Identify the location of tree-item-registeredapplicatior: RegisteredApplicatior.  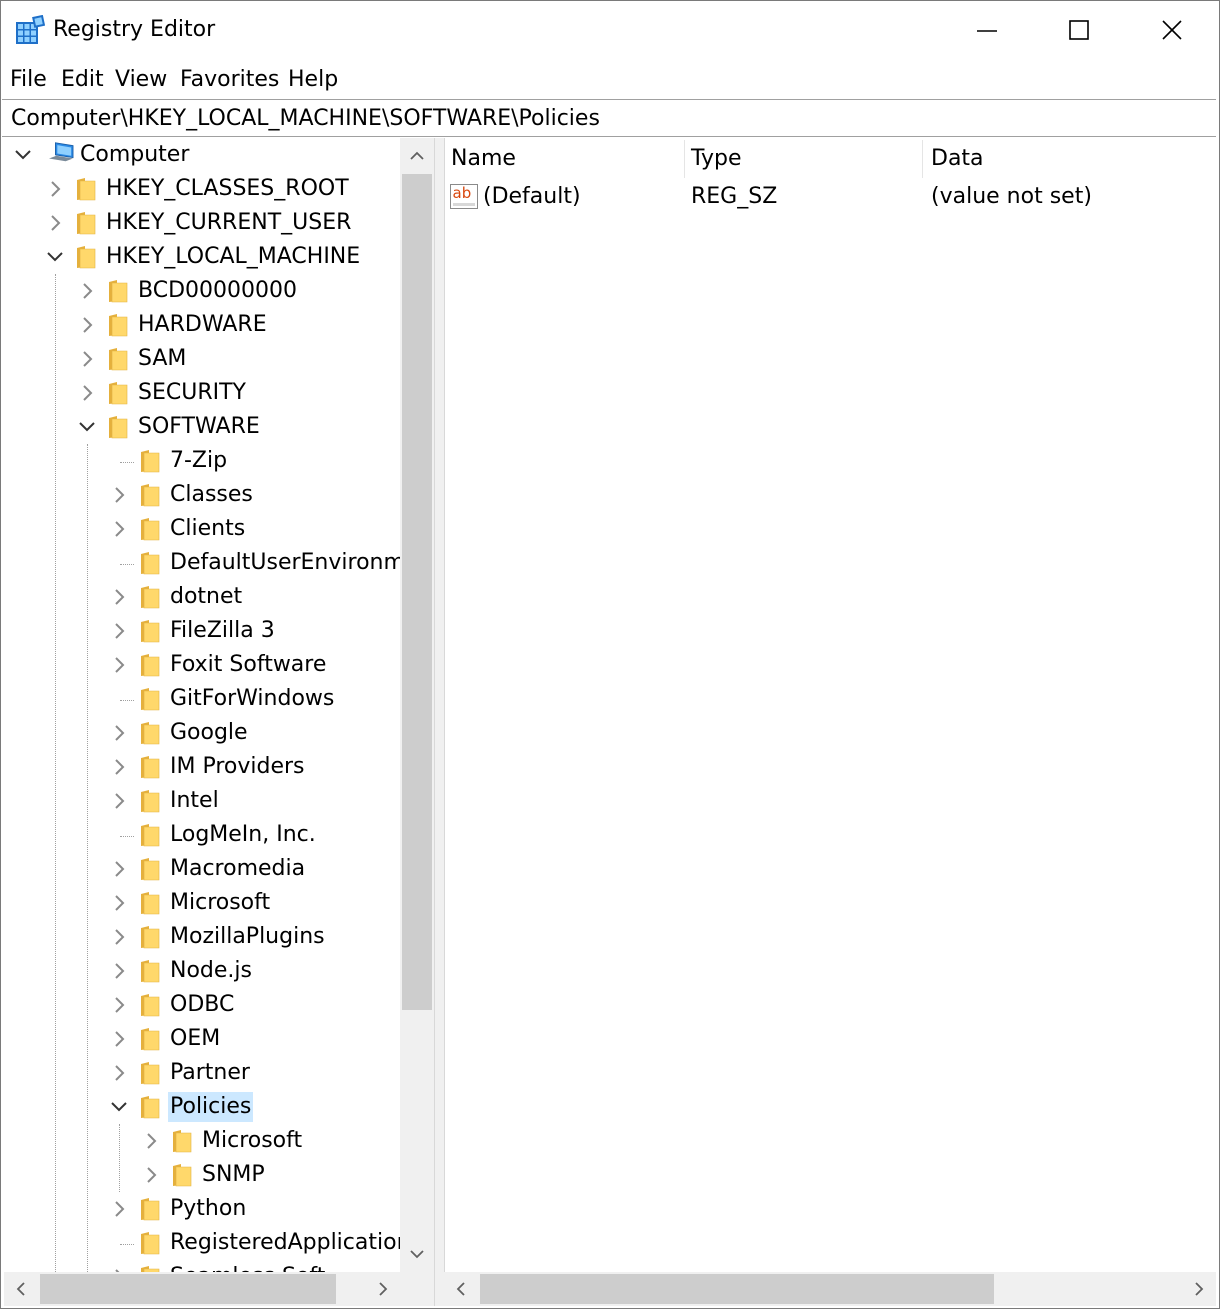
(202, 1243).